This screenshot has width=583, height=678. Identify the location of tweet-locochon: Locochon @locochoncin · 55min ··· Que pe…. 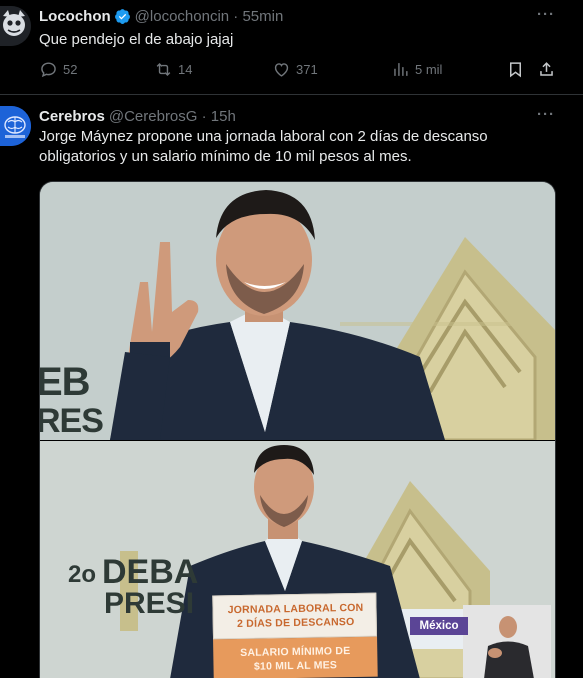
(291, 47).